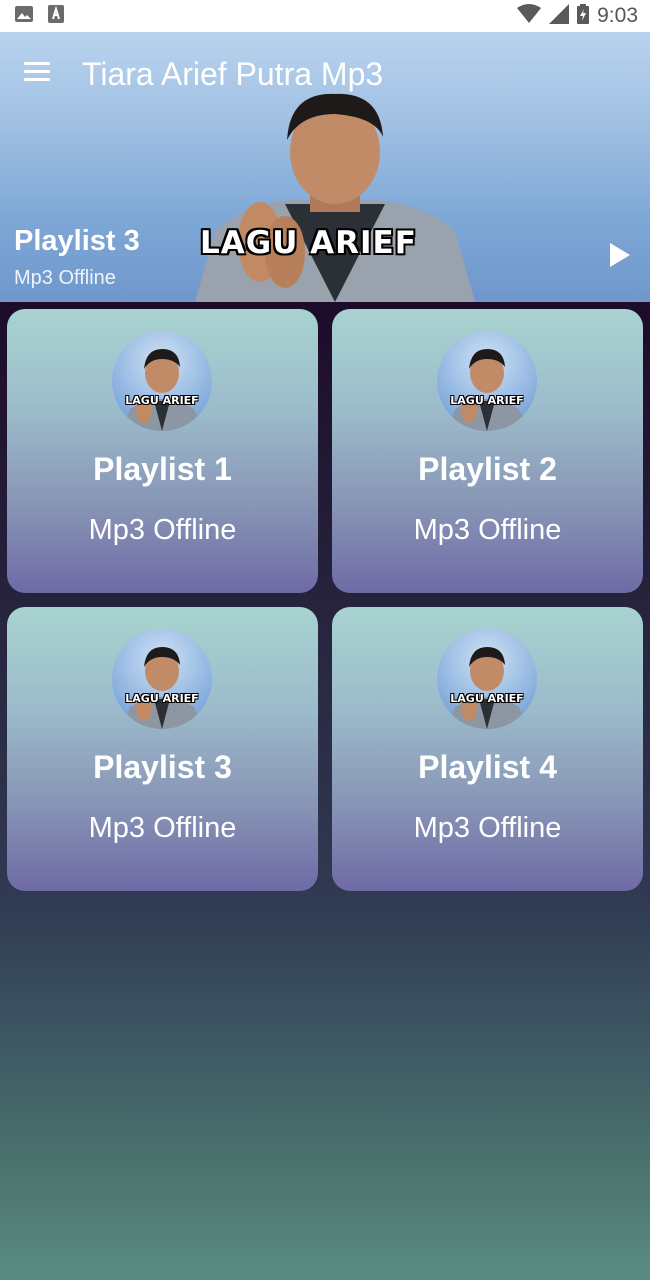  Describe the element at coordinates (162, 469) in the screenshot. I see `card-title: Playlist 1` at that location.